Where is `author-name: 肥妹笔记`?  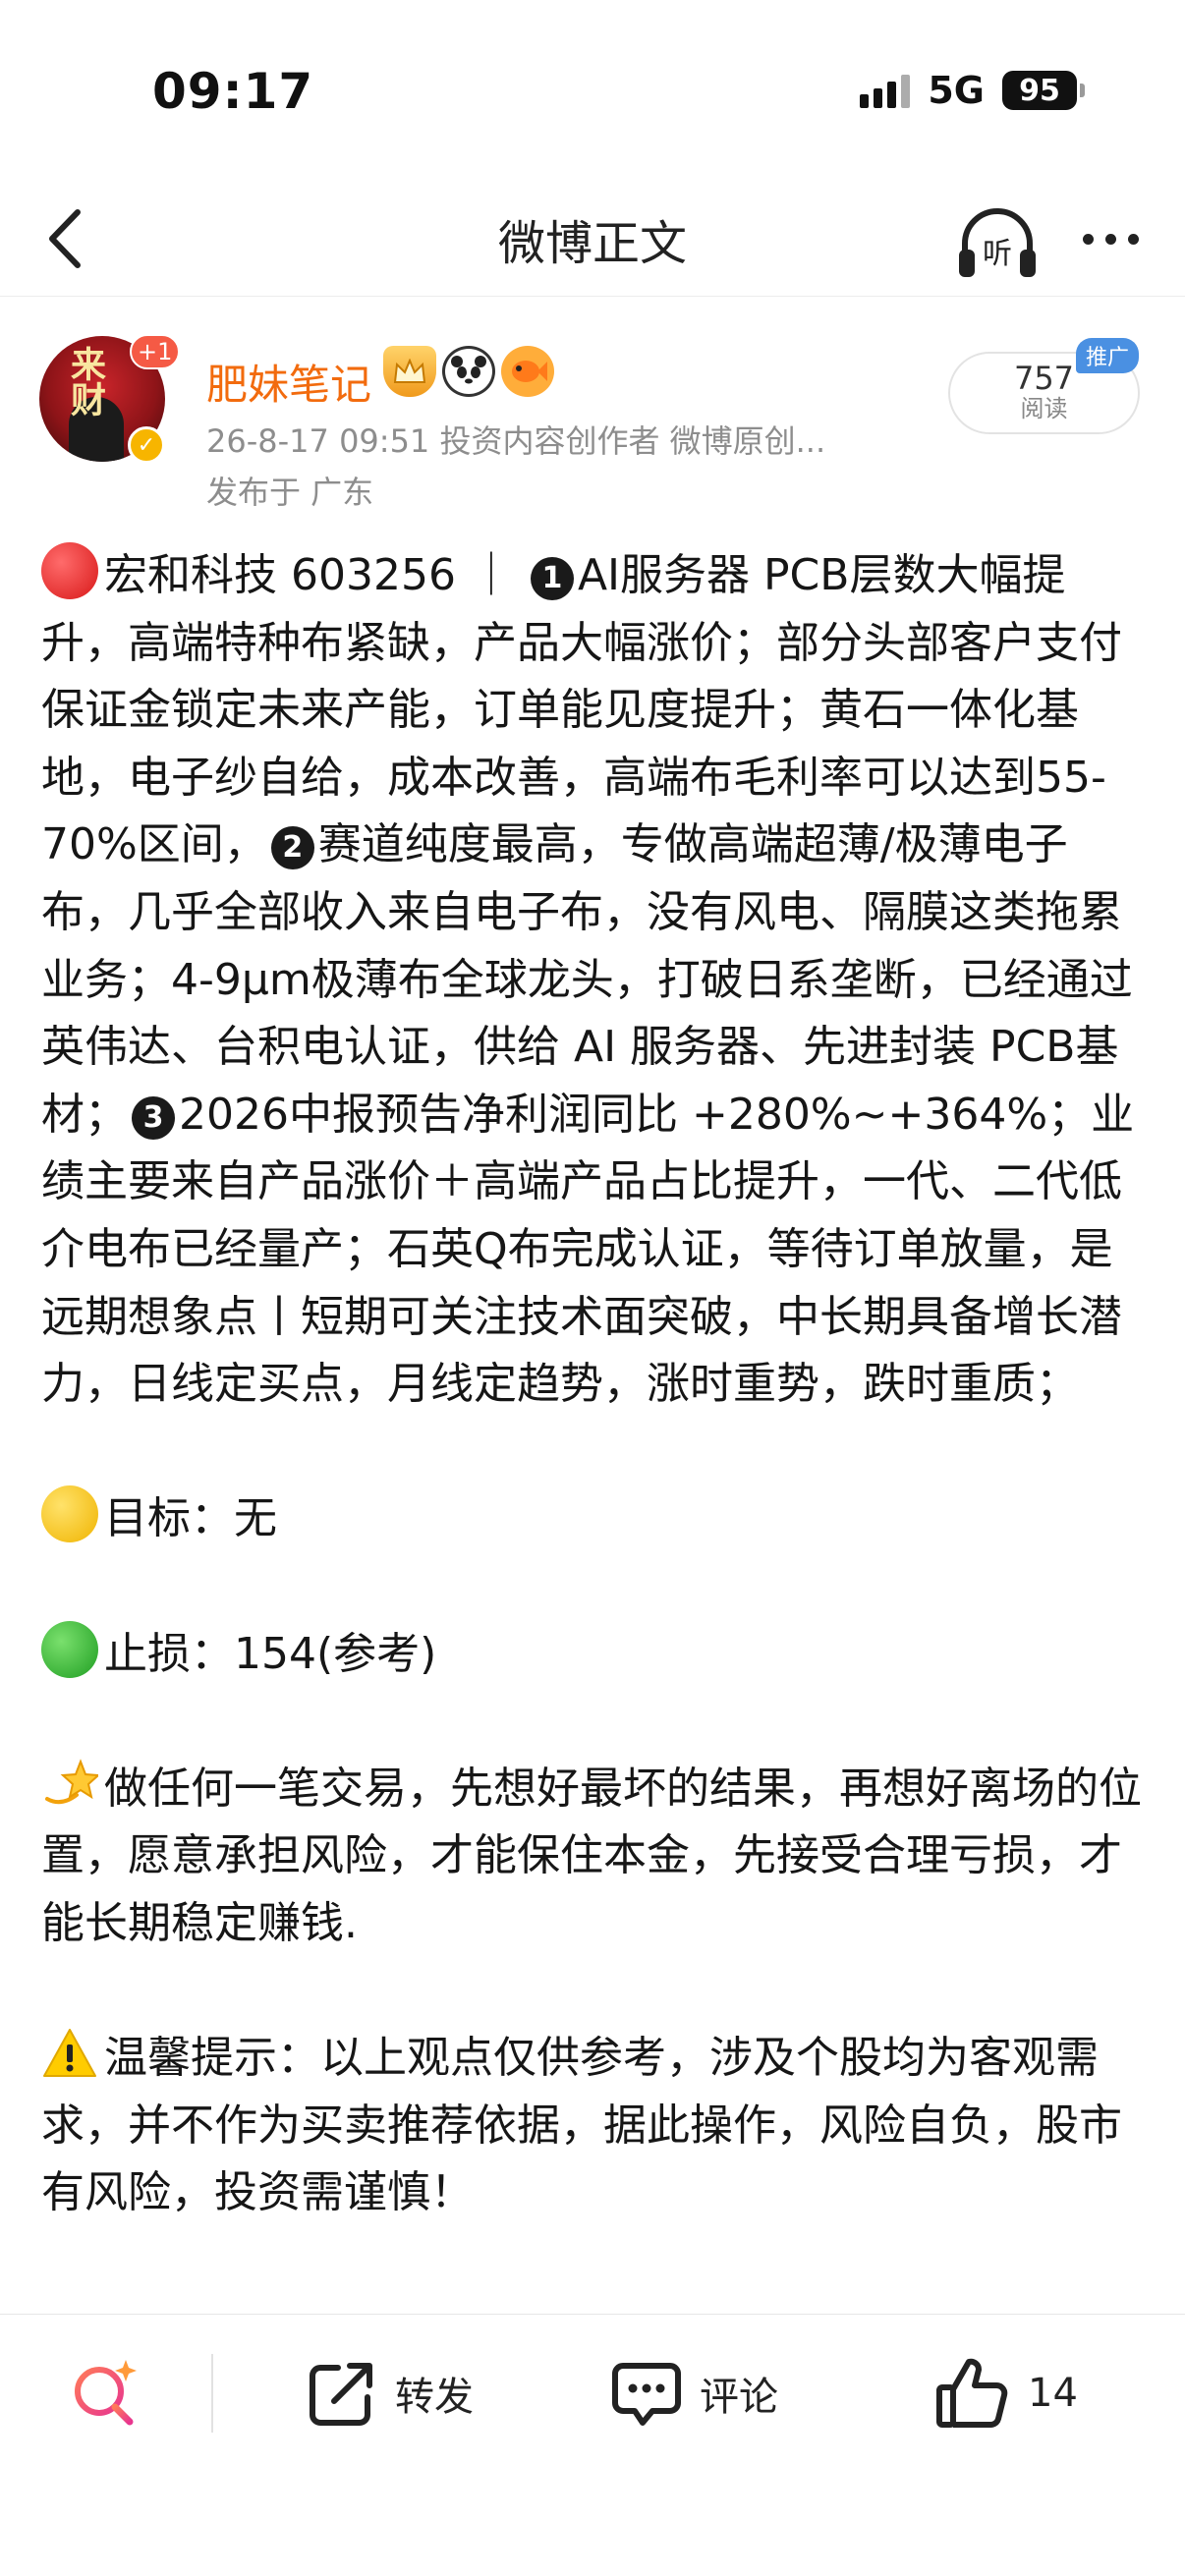
author-name: 肥妹笔记 is located at coordinates (288, 382).